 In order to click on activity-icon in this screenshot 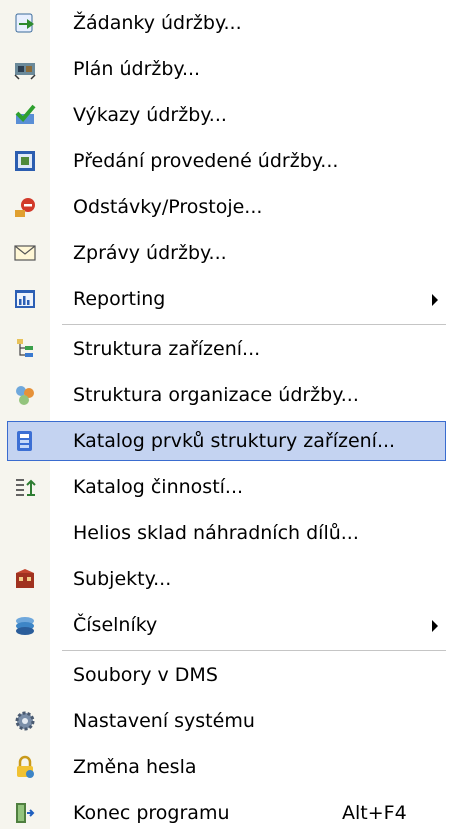, I will do `click(25, 487)`.